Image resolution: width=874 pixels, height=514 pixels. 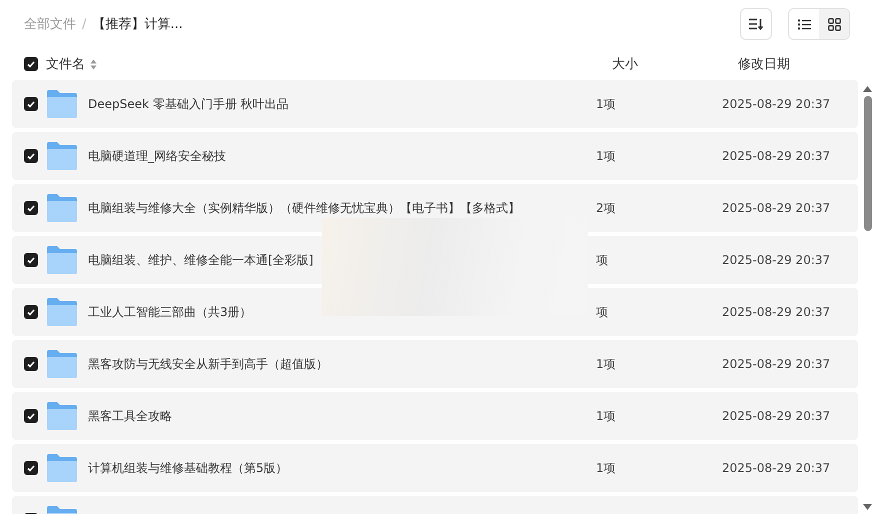 I want to click on file-row: 计算机组装与维修基础教程（第5版） 1项 2025-08-29 20:37, so click(x=435, y=468).